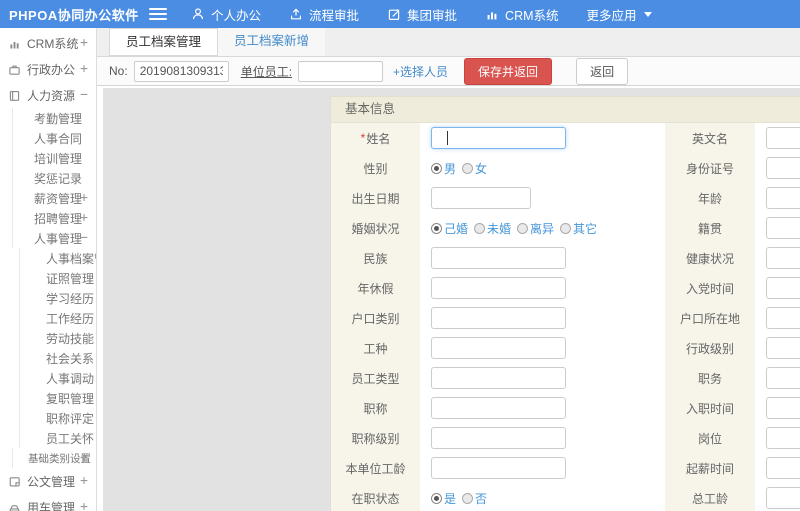 The height and width of the screenshot is (511, 800). I want to click on radio-female, so click(468, 168).